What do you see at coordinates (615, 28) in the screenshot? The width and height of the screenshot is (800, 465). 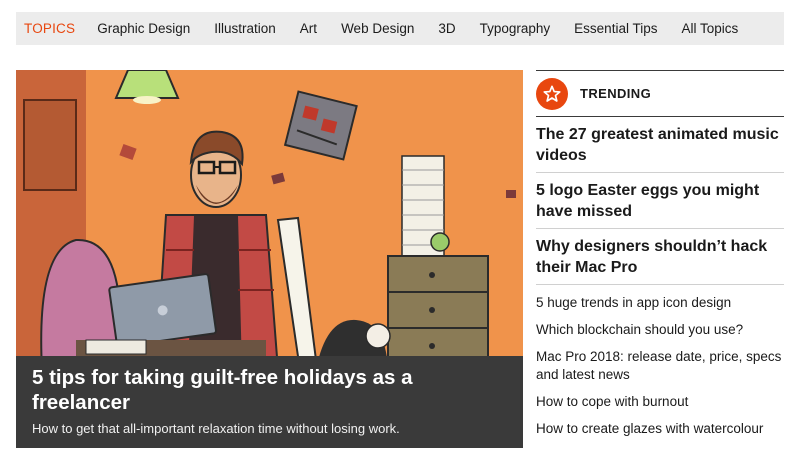 I see `nav-item-essential-tips: Essential Tips` at bounding box center [615, 28].